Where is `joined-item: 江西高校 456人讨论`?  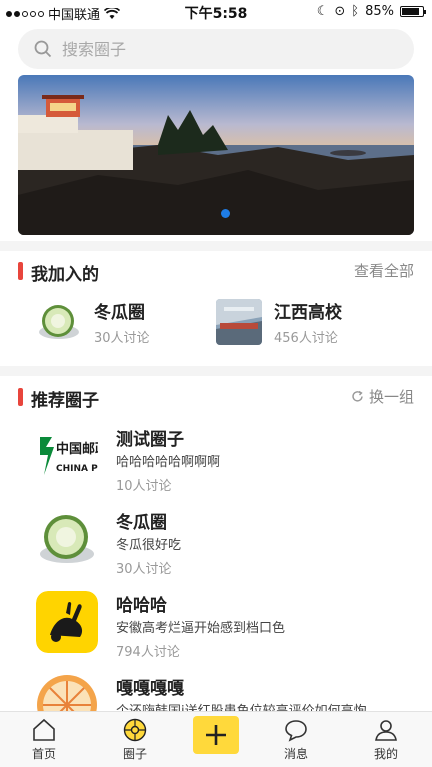 joined-item: 江西高校 456人讨论 is located at coordinates (279, 322).